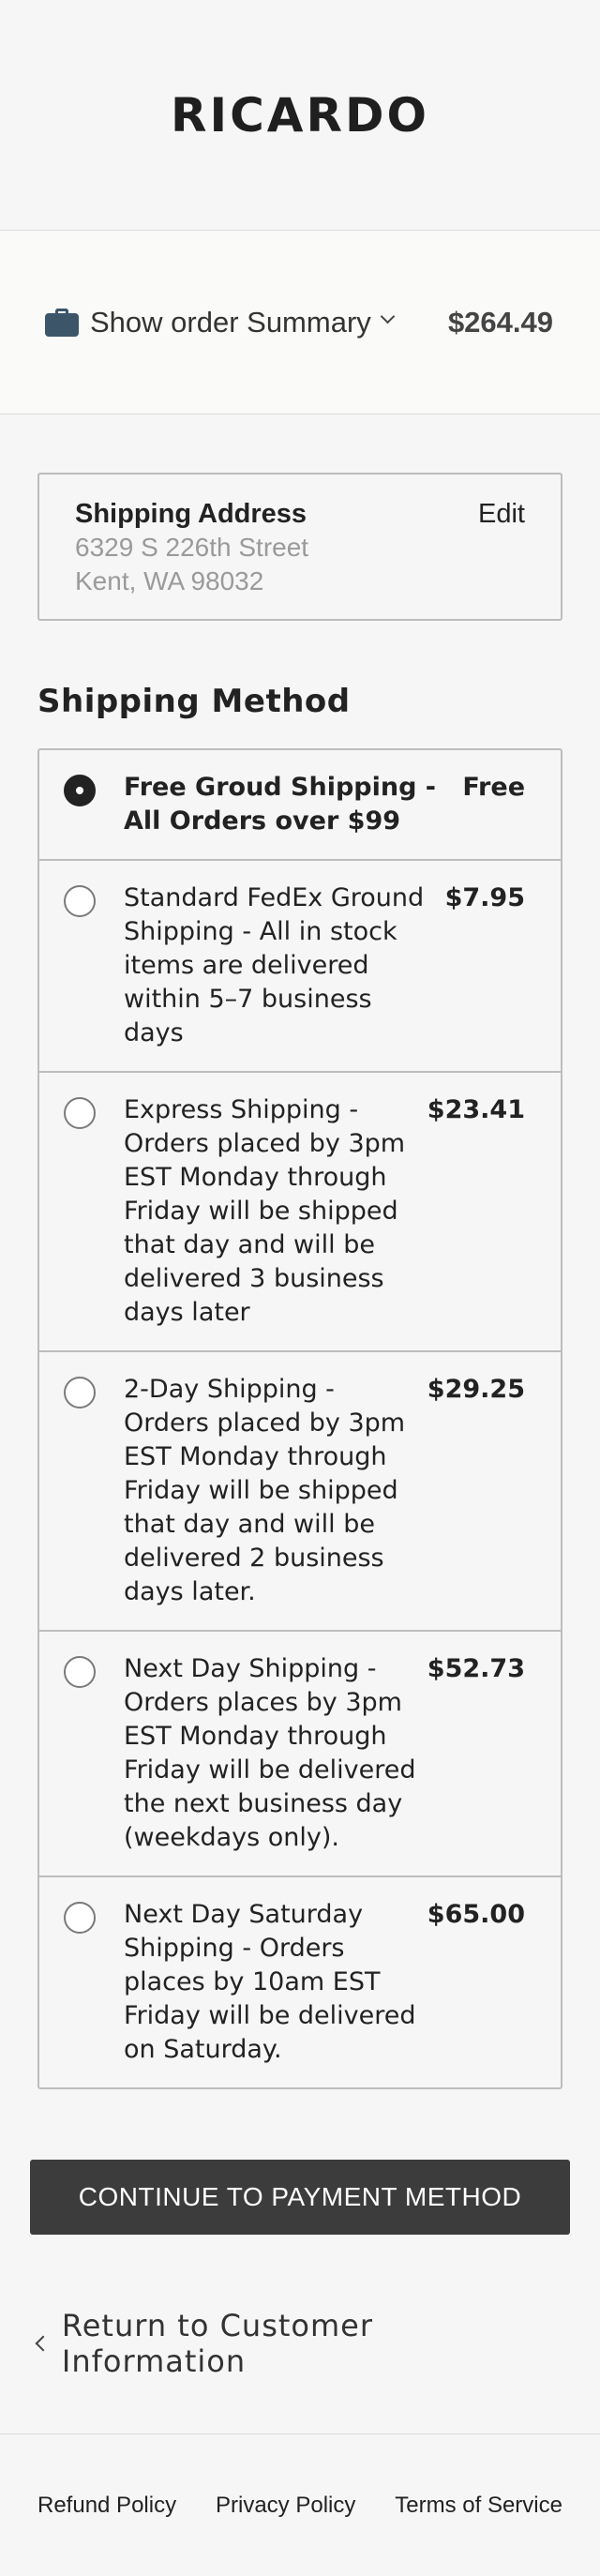 Image resolution: width=600 pixels, height=2576 pixels. I want to click on return-link-label: Return to Customer Information, so click(217, 2343).